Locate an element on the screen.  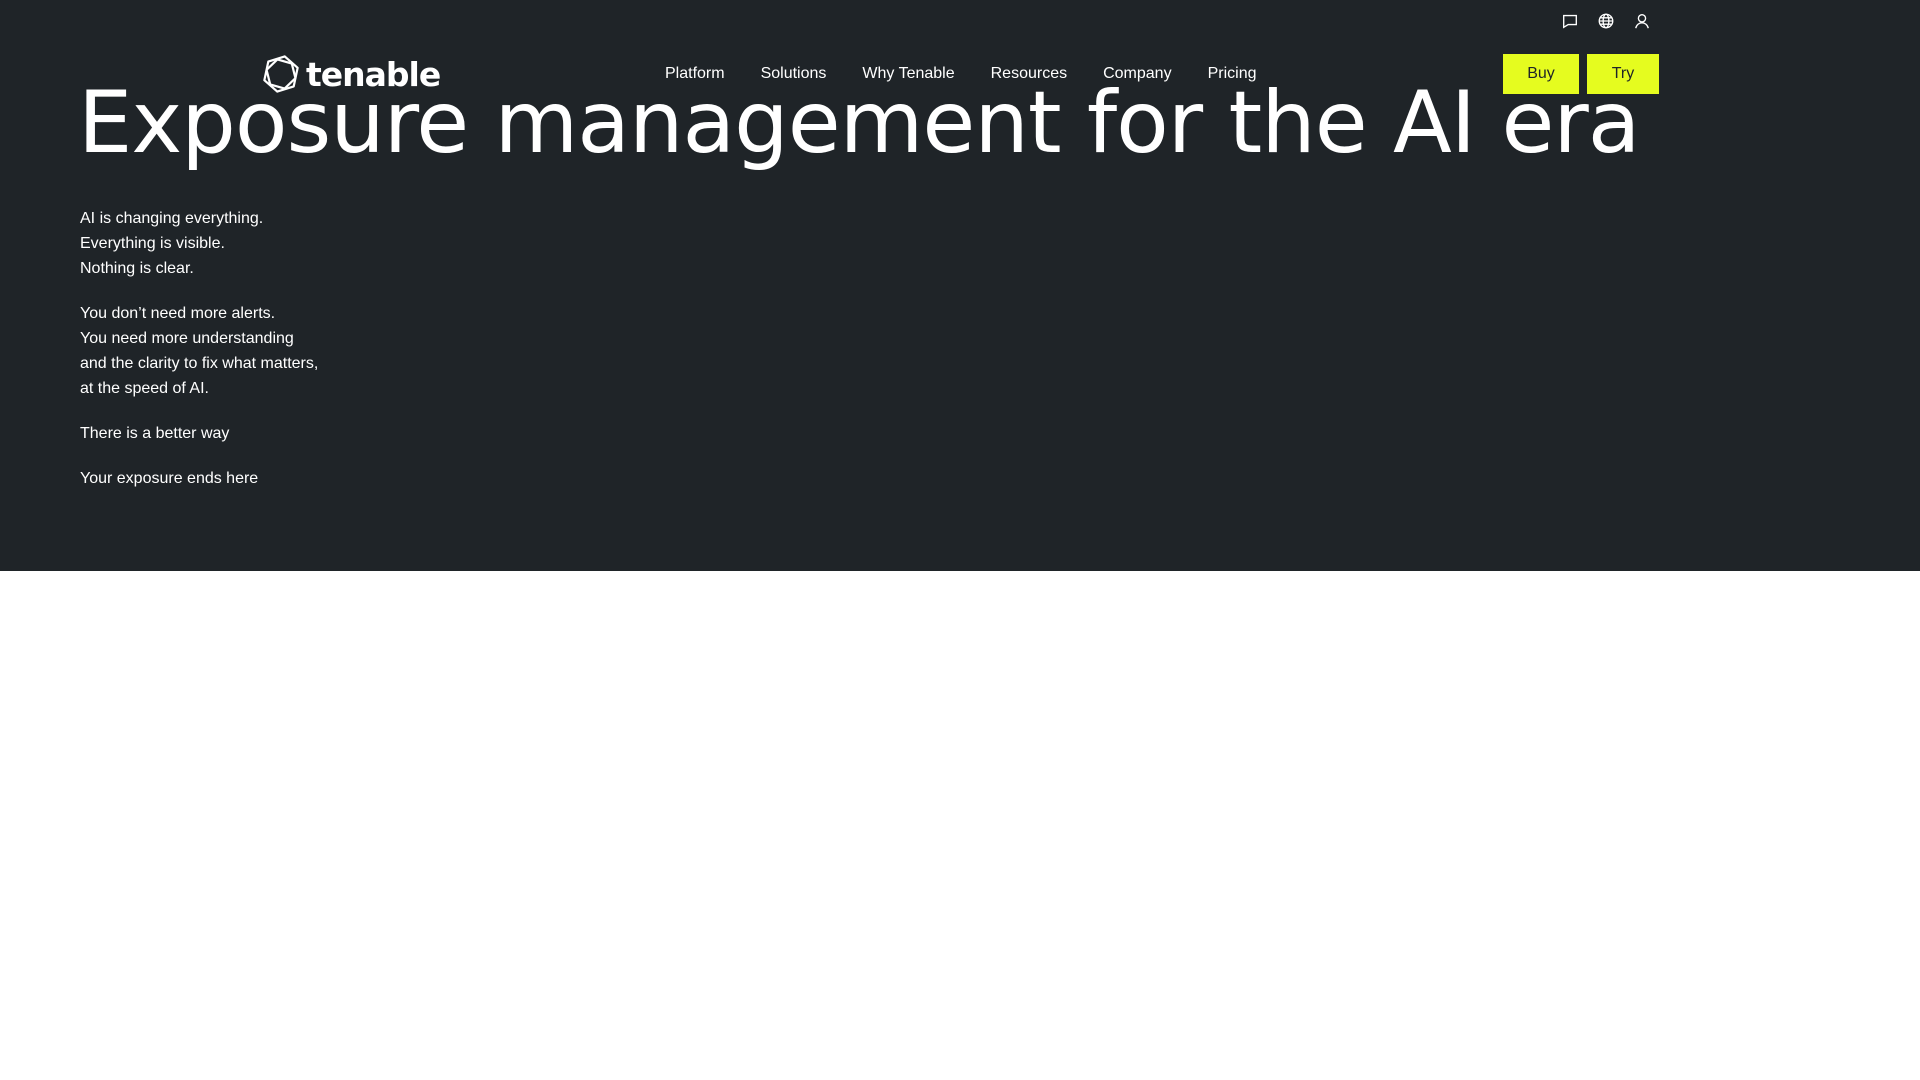
chat-icon is located at coordinates (1570, 21).